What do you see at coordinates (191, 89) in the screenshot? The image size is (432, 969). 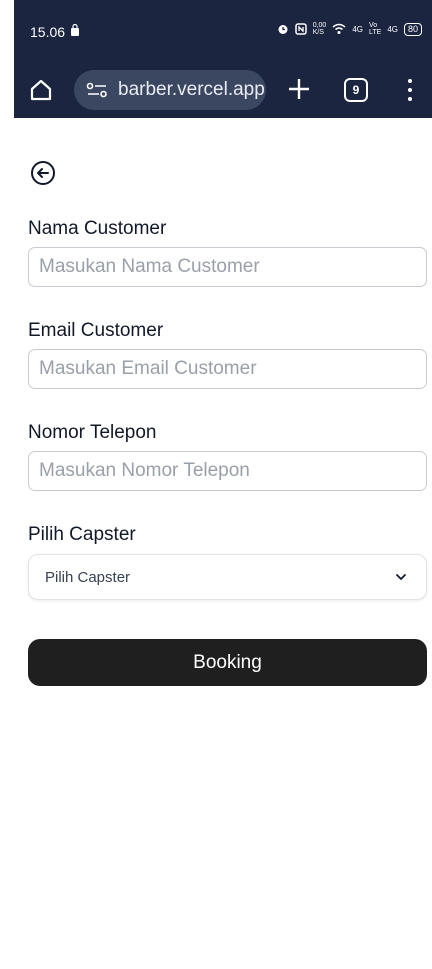 I see `url-text: barber.vercel.app` at bounding box center [191, 89].